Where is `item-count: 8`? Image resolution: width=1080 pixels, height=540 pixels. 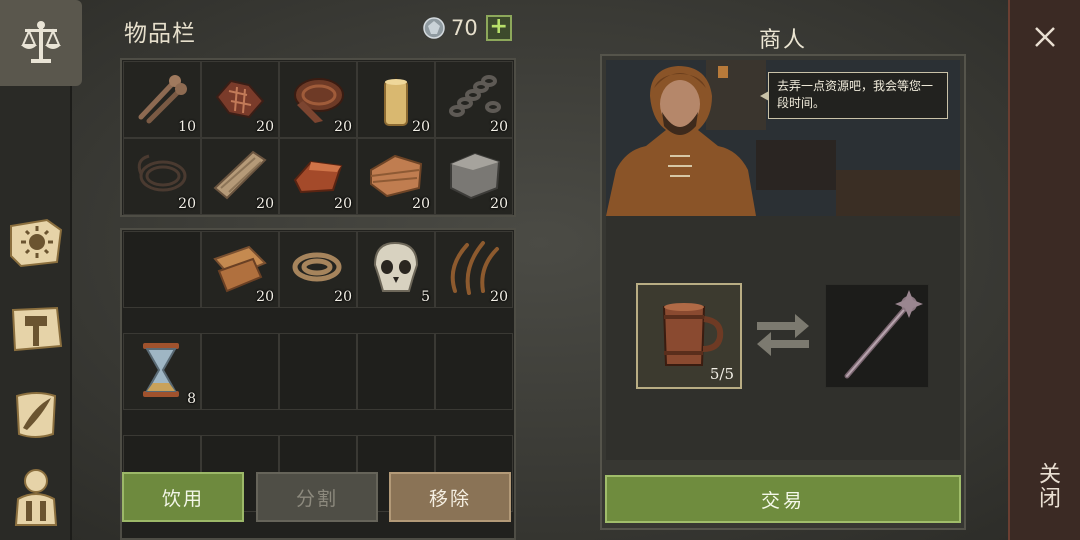
item-count: 8 is located at coordinates (191, 399).